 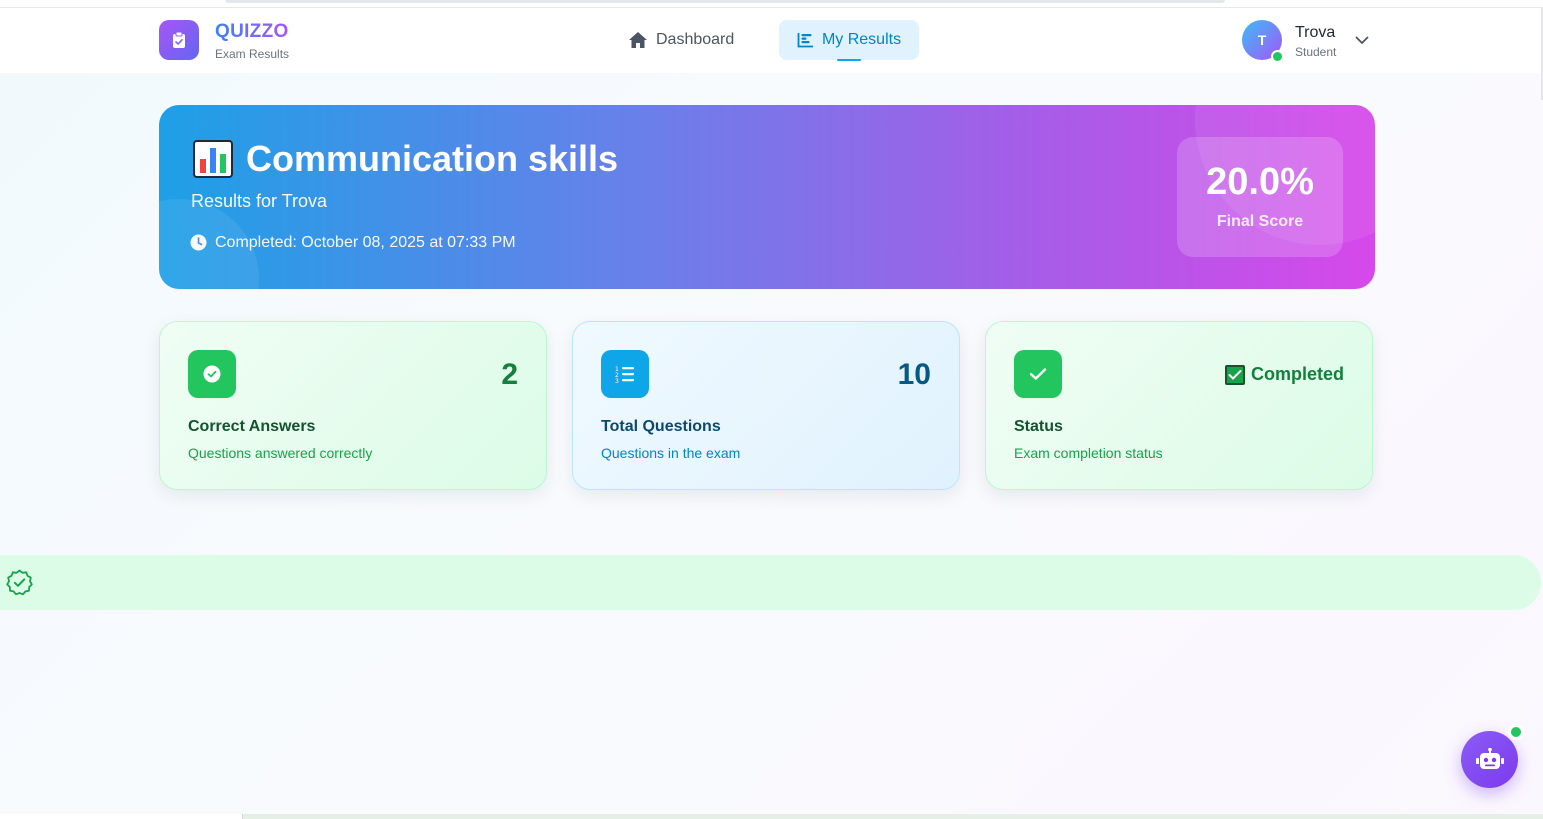 What do you see at coordinates (1038, 374) in the screenshot?
I see `check-icon` at bounding box center [1038, 374].